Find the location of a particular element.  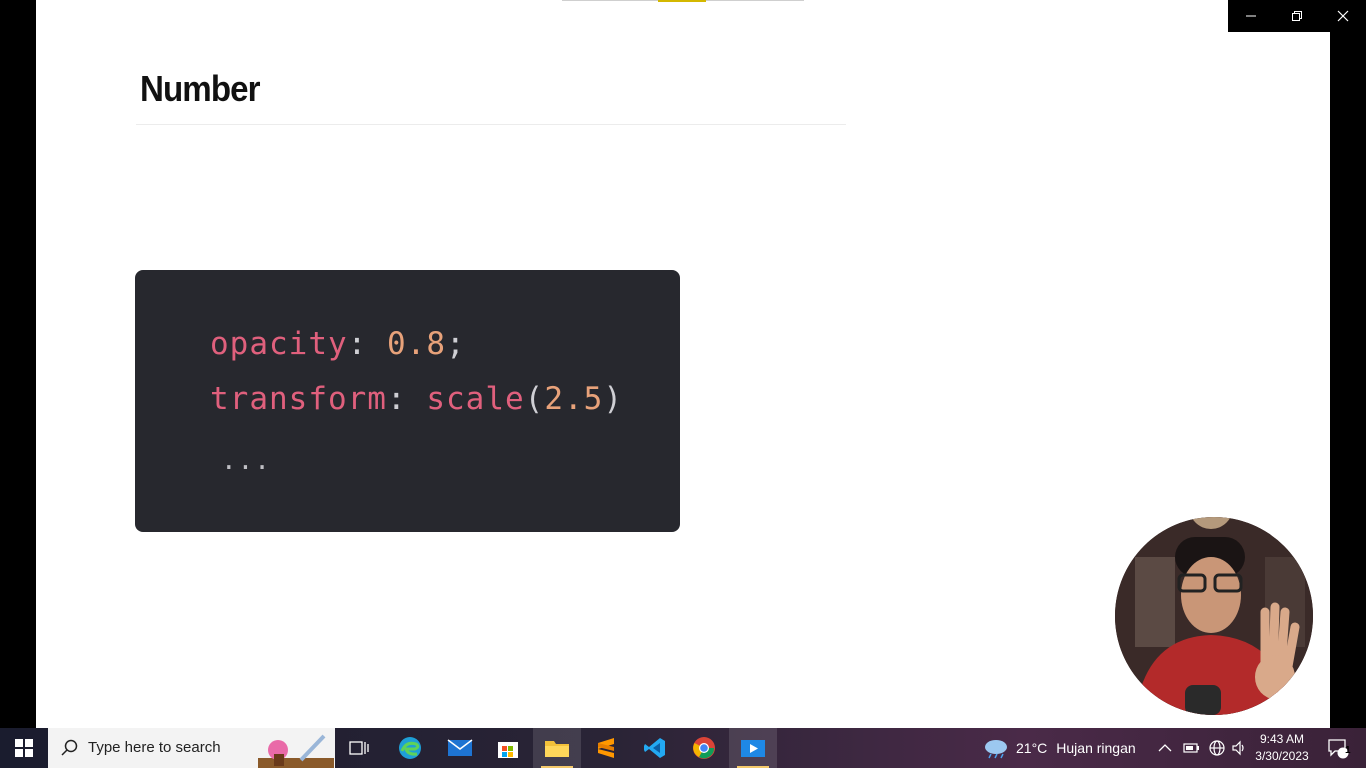

battery-icon is located at coordinates (1192, 748).